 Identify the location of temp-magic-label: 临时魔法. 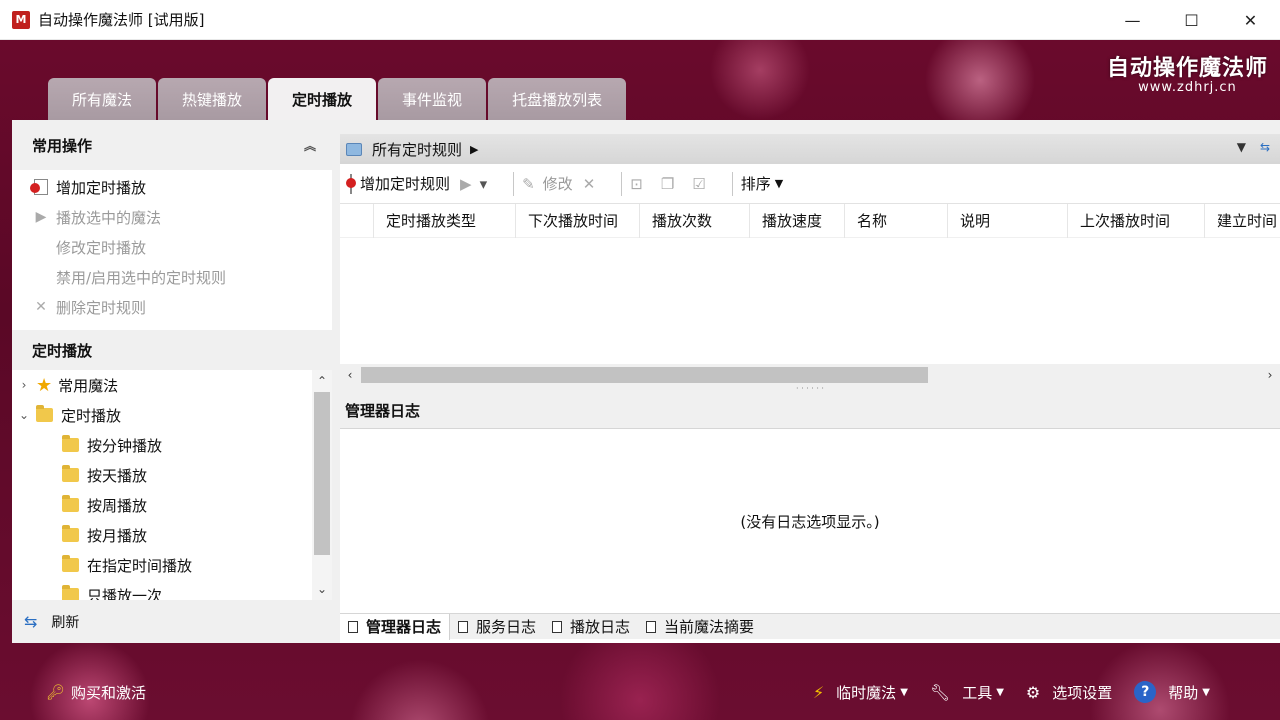
(866, 692).